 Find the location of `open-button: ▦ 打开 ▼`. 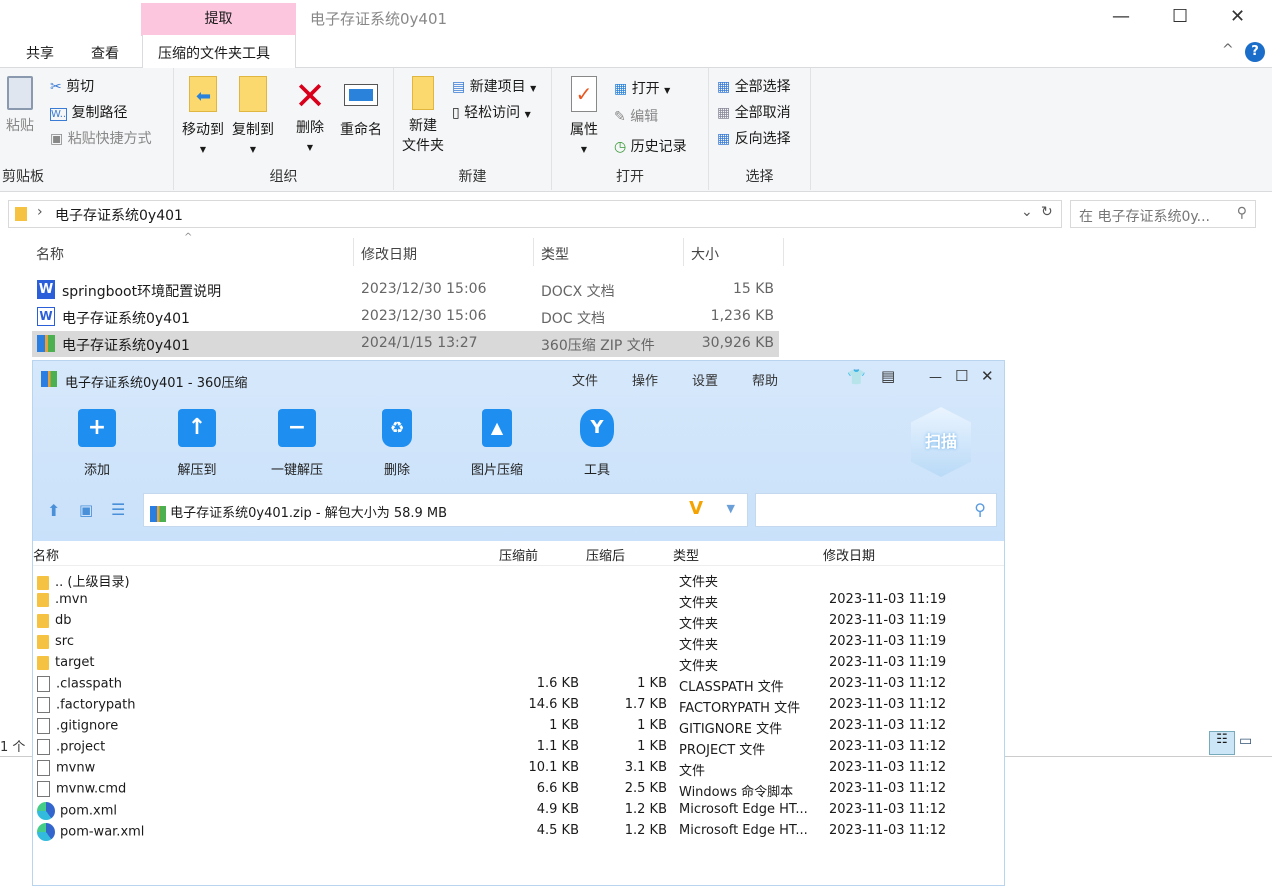

open-button: ▦ 打开 ▼ is located at coordinates (642, 88).